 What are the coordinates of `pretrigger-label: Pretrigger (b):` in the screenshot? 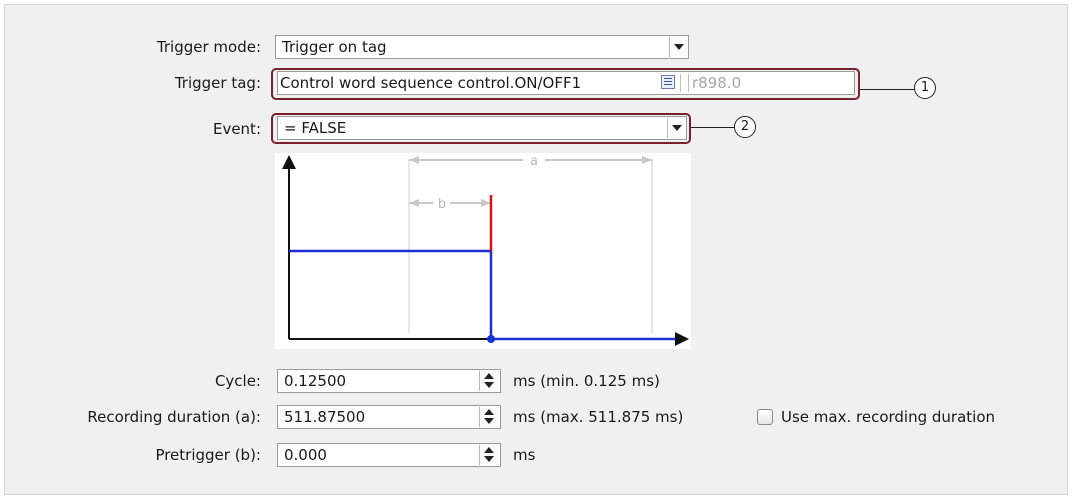 It's located at (208, 455).